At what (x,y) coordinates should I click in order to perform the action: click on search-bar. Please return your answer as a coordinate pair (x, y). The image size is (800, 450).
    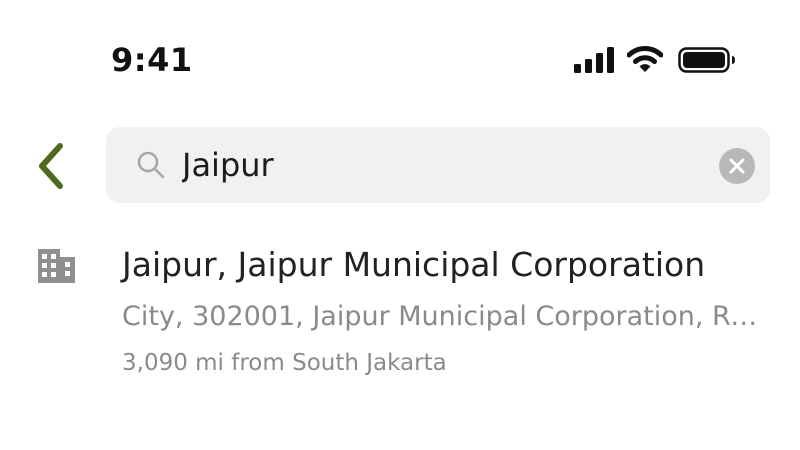
    Looking at the image, I should click on (438, 165).